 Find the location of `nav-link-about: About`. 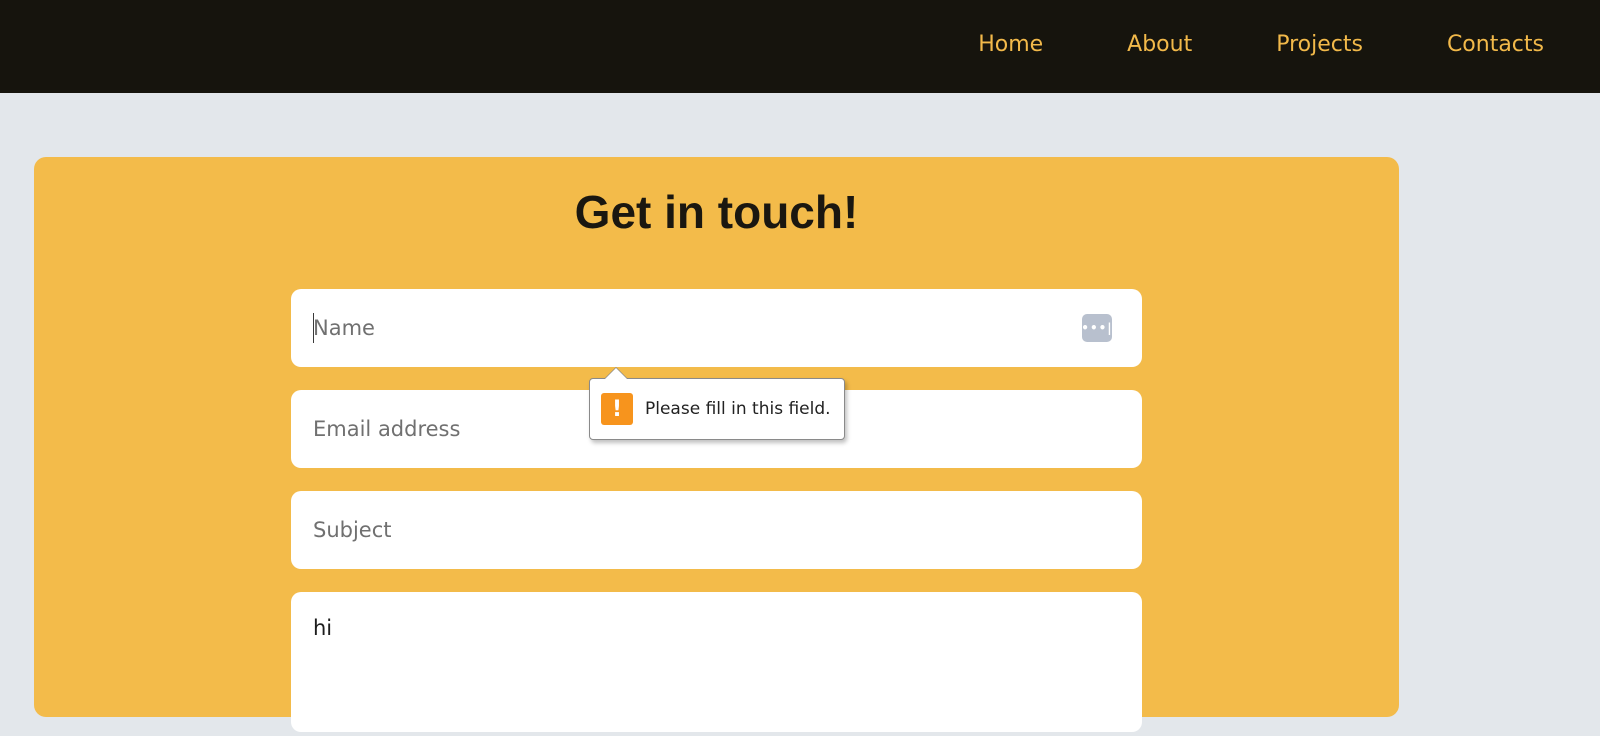

nav-link-about: About is located at coordinates (1159, 44).